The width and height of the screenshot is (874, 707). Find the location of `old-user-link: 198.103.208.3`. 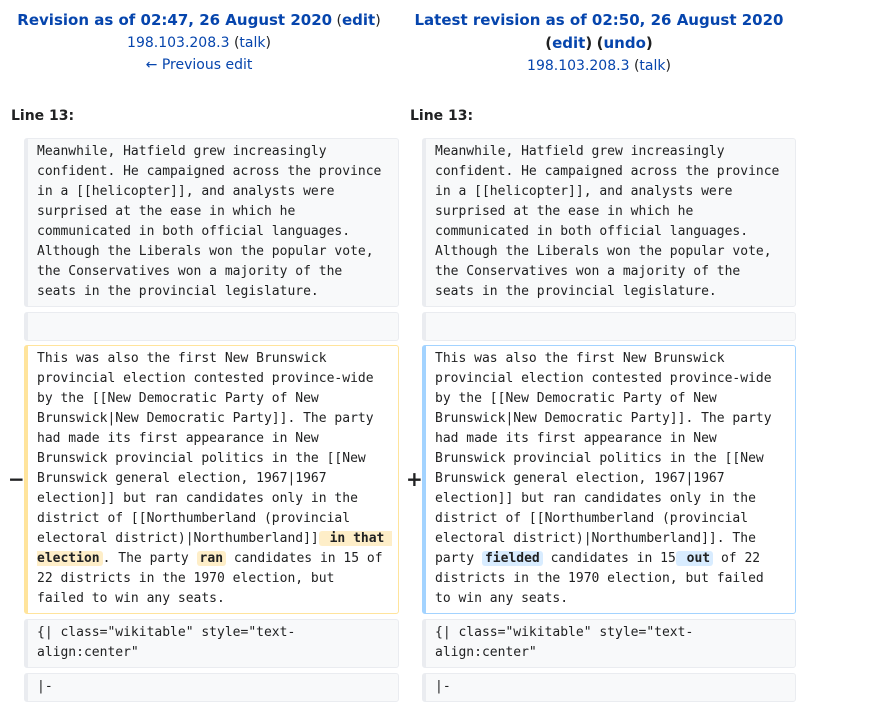

old-user-link: 198.103.208.3 is located at coordinates (178, 43).